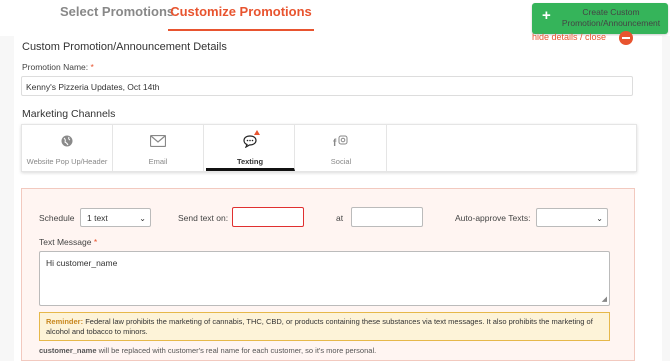 The height and width of the screenshot is (361, 670). Describe the element at coordinates (250, 161) in the screenshot. I see `channel-label: Texting` at that location.